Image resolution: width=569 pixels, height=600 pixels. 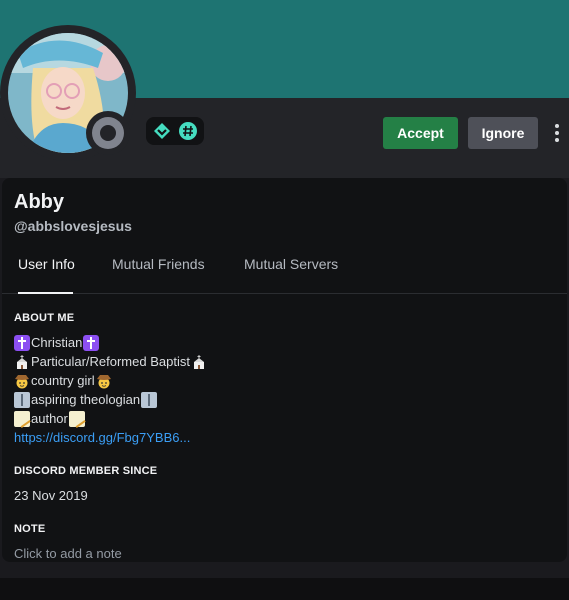 What do you see at coordinates (284, 589) in the screenshot?
I see `bottom-strip` at bounding box center [284, 589].